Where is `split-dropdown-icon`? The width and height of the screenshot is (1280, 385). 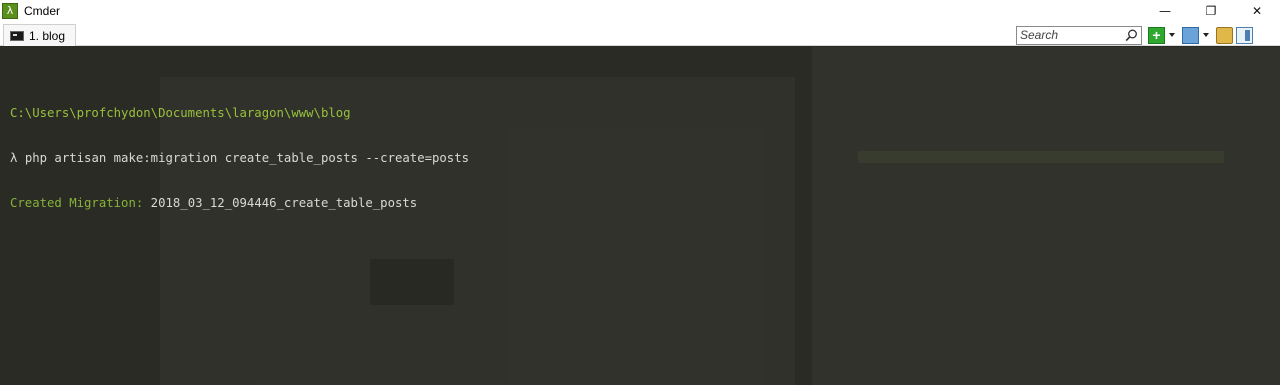 split-dropdown-icon is located at coordinates (1206, 35).